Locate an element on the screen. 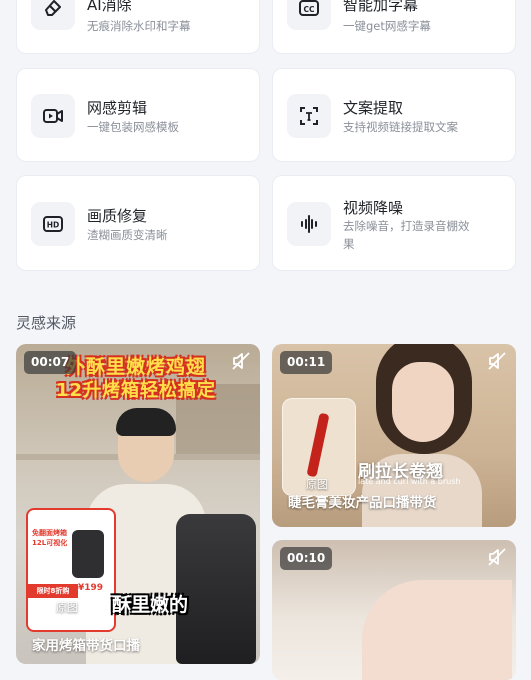 The height and width of the screenshot is (680, 531). eraser-icon is located at coordinates (53, 15).